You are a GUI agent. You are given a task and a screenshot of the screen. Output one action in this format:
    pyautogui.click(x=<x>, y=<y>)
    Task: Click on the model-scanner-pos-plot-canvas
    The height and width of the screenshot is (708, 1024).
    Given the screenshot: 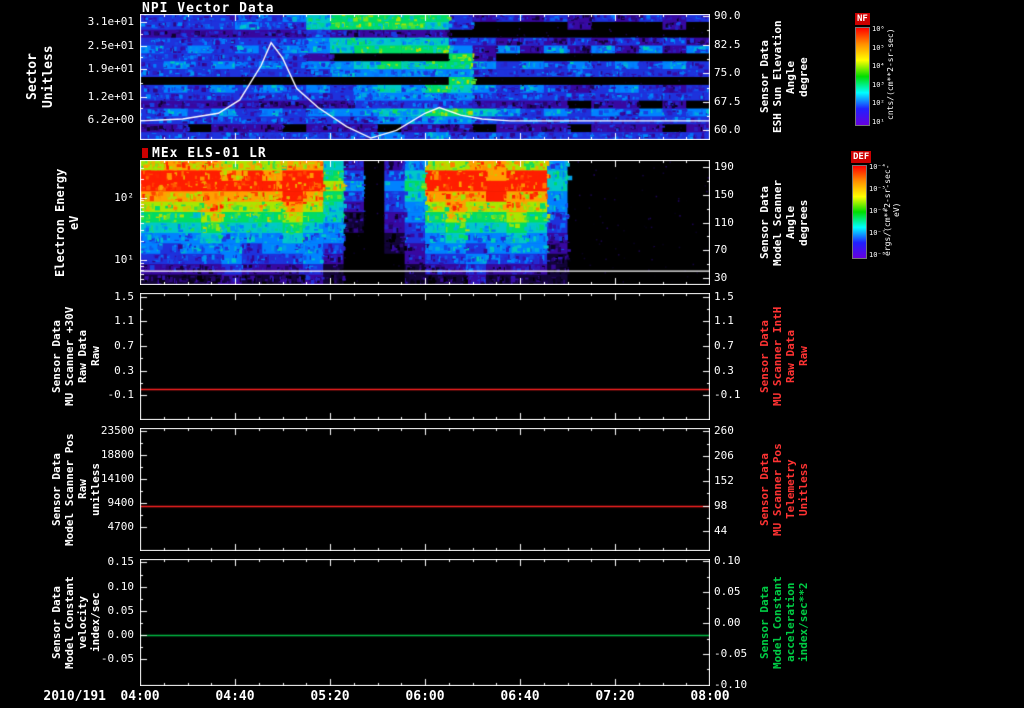 What is the action you would take?
    pyautogui.click(x=425, y=489)
    